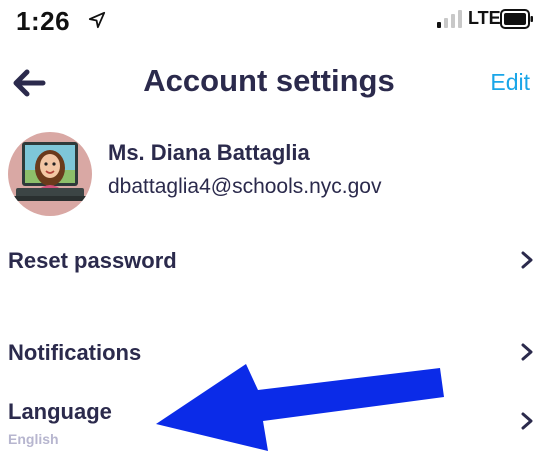 The width and height of the screenshot is (538, 459). I want to click on signal-icon, so click(449, 19).